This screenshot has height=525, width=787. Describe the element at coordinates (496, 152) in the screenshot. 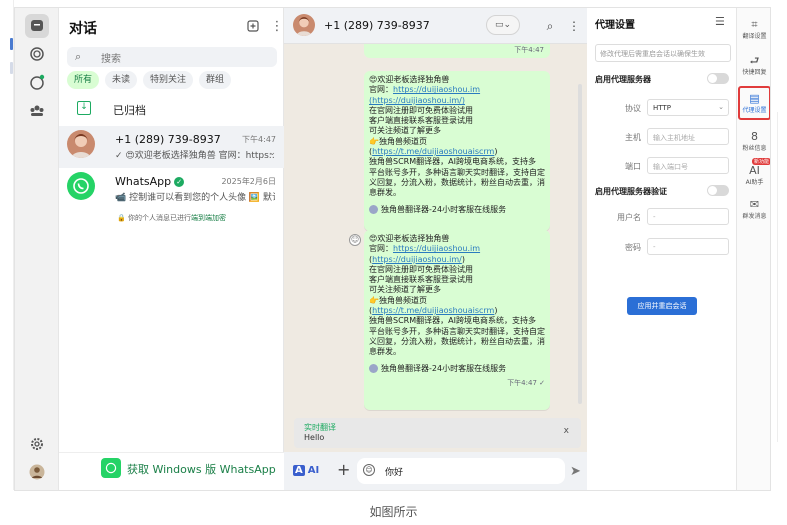

I see `message-text: )` at that location.